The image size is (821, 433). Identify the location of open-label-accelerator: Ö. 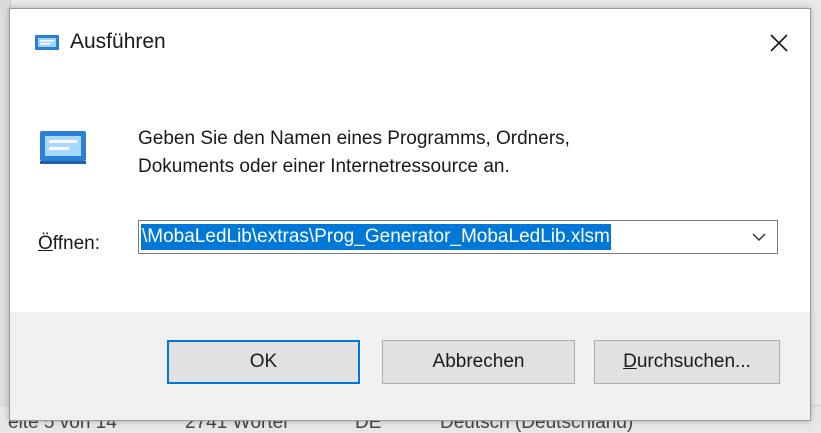
(45, 243).